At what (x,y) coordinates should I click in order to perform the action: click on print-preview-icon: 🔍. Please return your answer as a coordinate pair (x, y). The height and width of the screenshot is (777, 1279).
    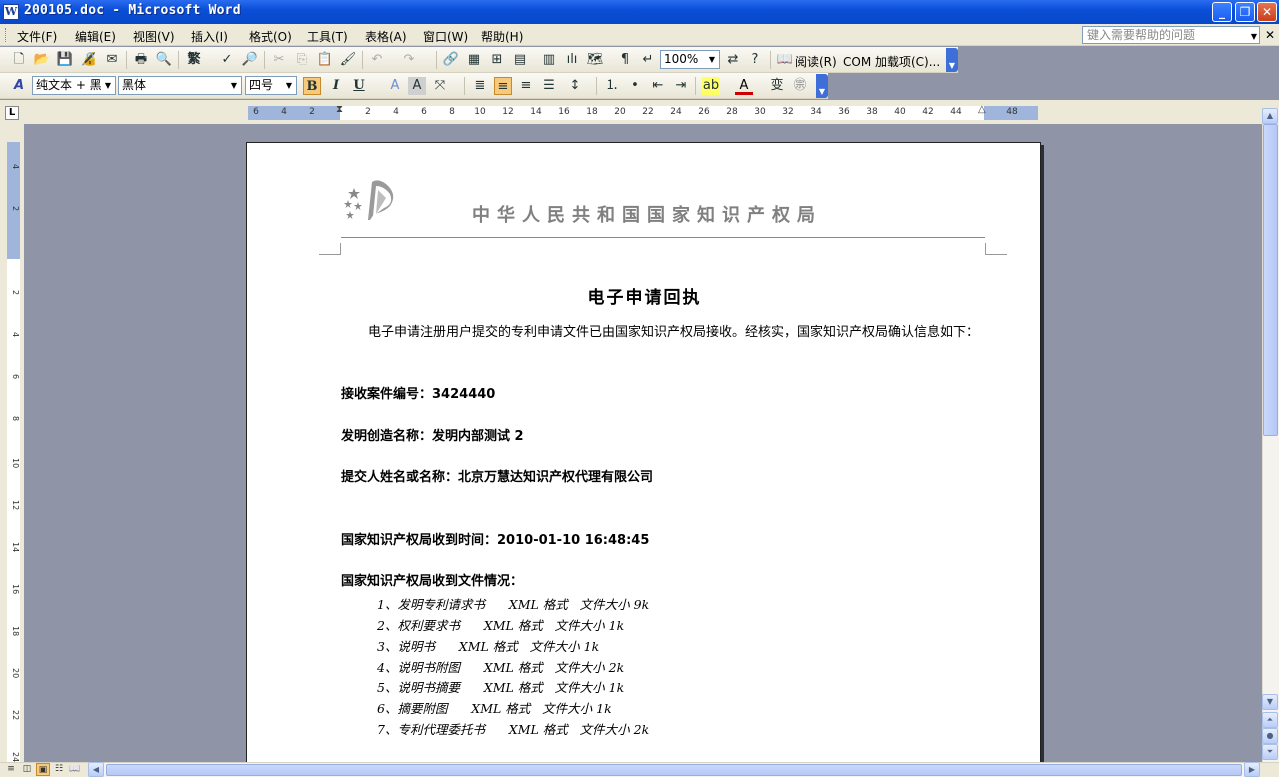
    Looking at the image, I should click on (164, 60).